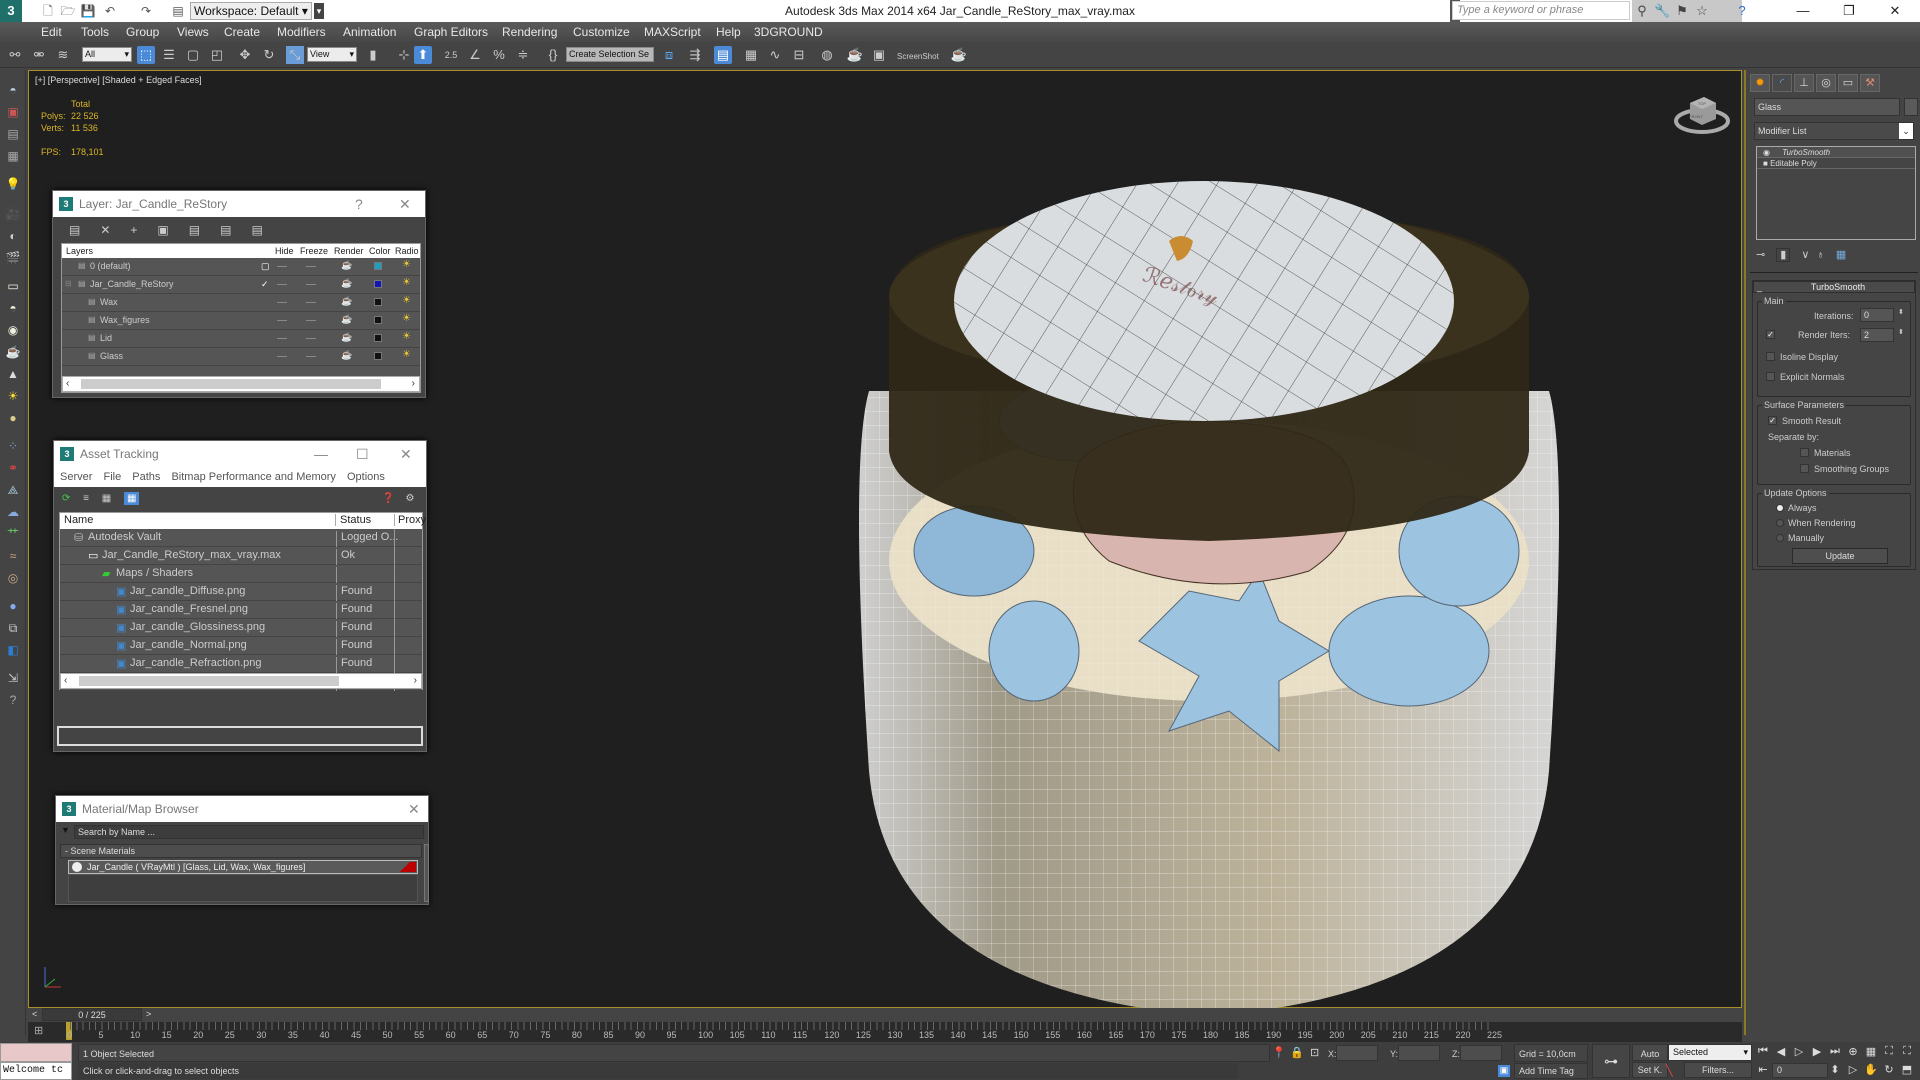  Describe the element at coordinates (1803, 11) in the screenshot. I see `minimize-button: —` at that location.